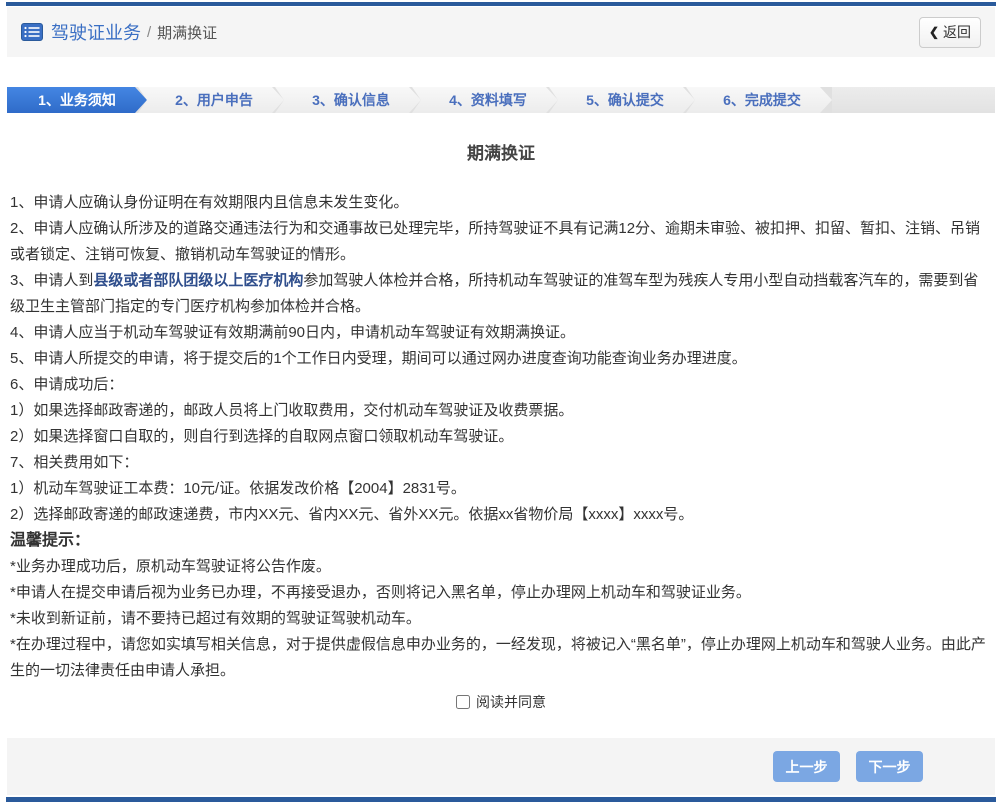  Describe the element at coordinates (913, 100) in the screenshot. I see `step-track-filler` at that location.